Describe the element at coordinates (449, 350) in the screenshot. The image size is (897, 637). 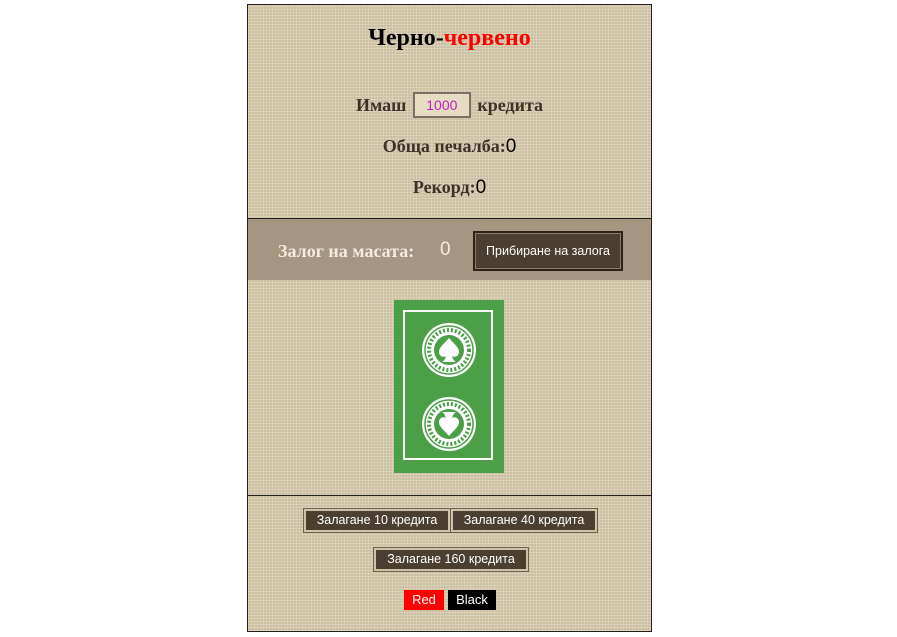
I see `top-emblem-icon` at that location.